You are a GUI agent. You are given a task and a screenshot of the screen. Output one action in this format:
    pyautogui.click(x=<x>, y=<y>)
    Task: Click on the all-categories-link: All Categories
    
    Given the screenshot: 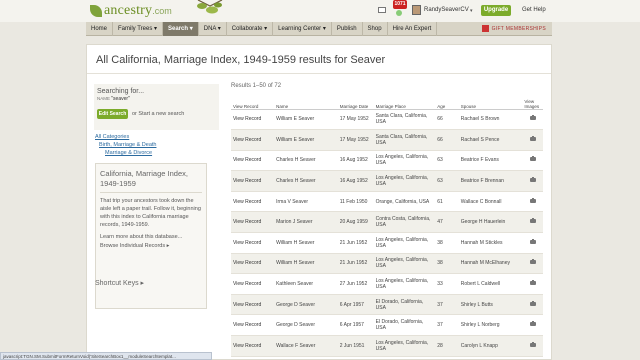 What is the action you would take?
    pyautogui.click(x=125, y=137)
    